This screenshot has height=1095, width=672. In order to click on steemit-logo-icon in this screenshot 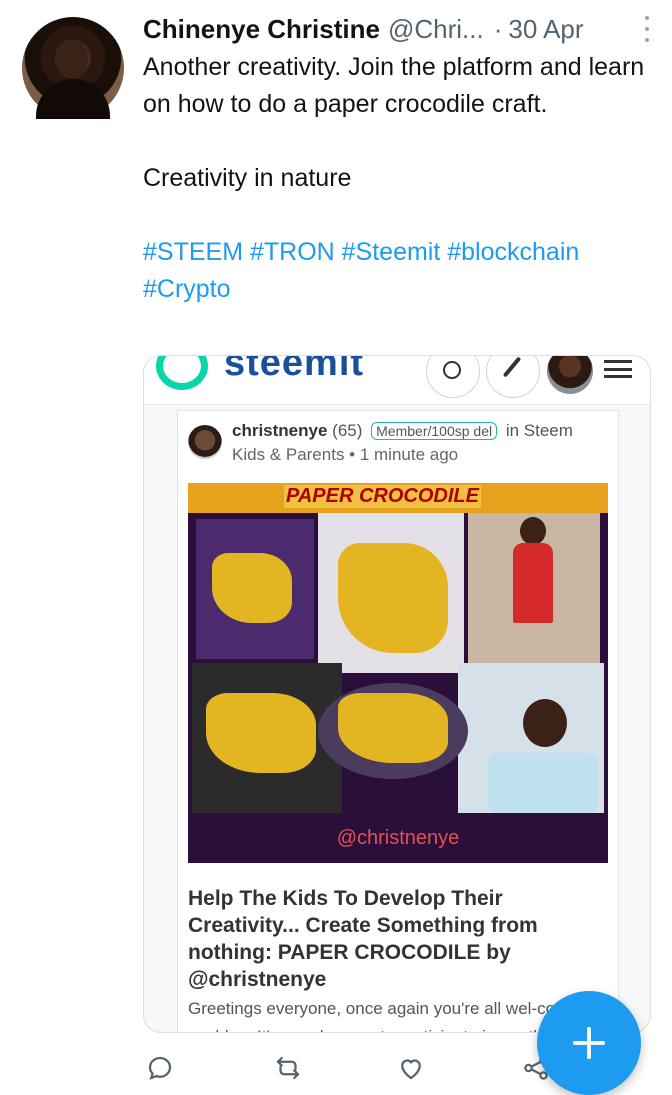, I will do `click(182, 373)`.